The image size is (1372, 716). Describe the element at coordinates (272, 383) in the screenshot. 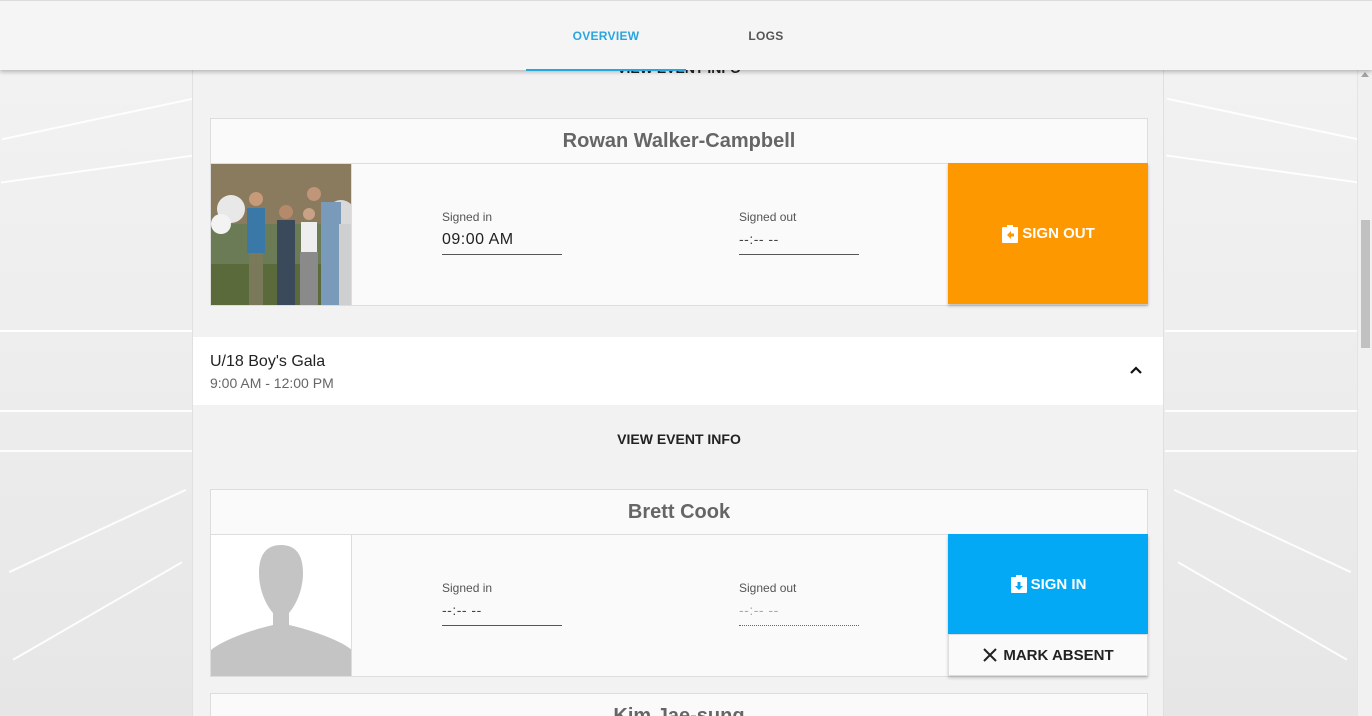

I see `event-time: 9:00 AM - 12:00 PM` at that location.